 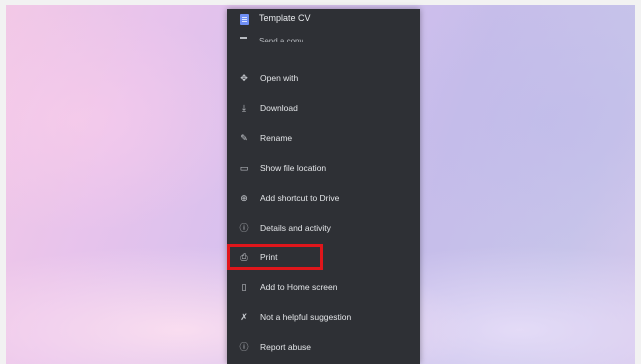 What do you see at coordinates (323, 348) in the screenshot?
I see `menu-item-report-abuse: ⓘ Report abuse` at bounding box center [323, 348].